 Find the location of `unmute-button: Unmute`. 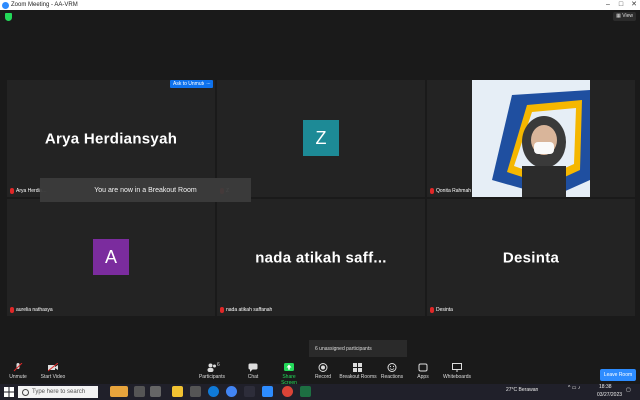

unmute-button: Unmute is located at coordinates (18, 371).